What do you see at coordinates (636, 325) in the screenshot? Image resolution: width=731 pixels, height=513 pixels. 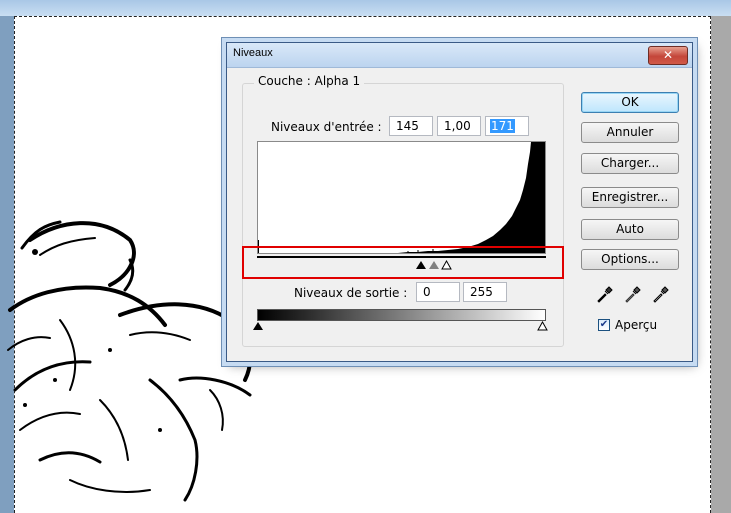 I see `preview-label: Aperçu` at bounding box center [636, 325].